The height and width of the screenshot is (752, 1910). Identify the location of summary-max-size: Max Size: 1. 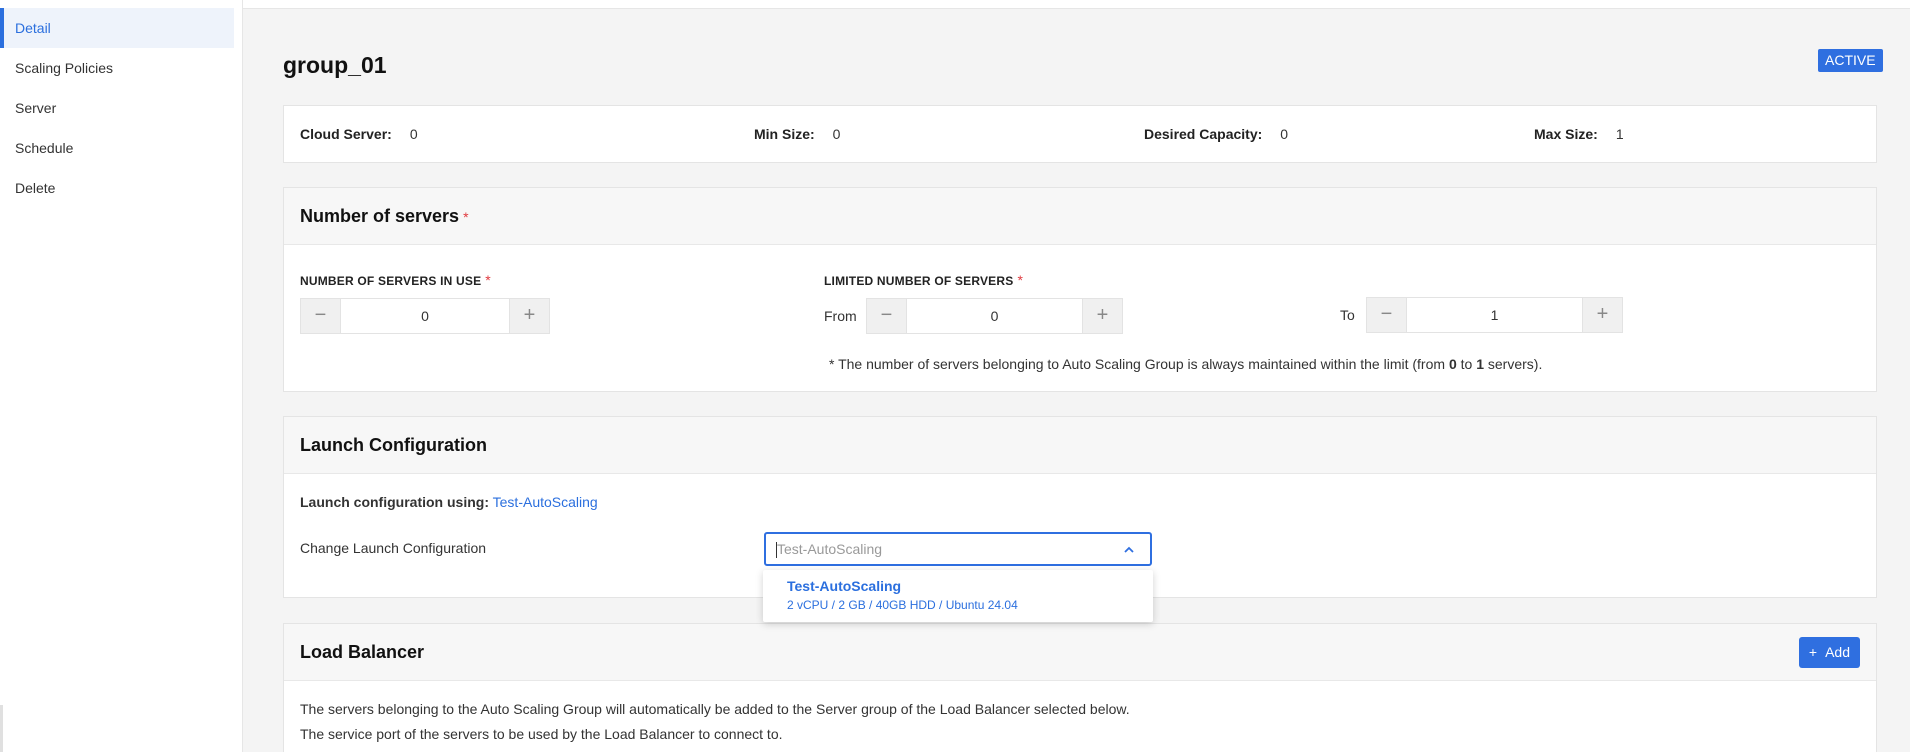
(1579, 134).